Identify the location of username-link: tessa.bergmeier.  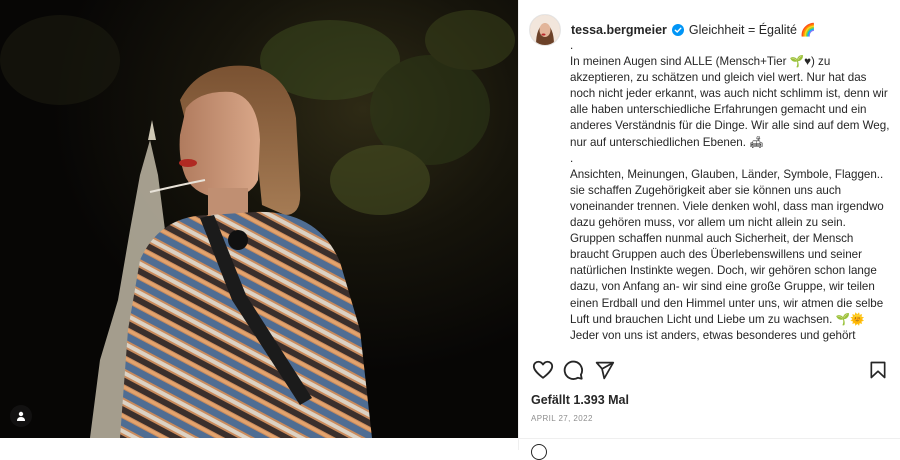
(619, 30).